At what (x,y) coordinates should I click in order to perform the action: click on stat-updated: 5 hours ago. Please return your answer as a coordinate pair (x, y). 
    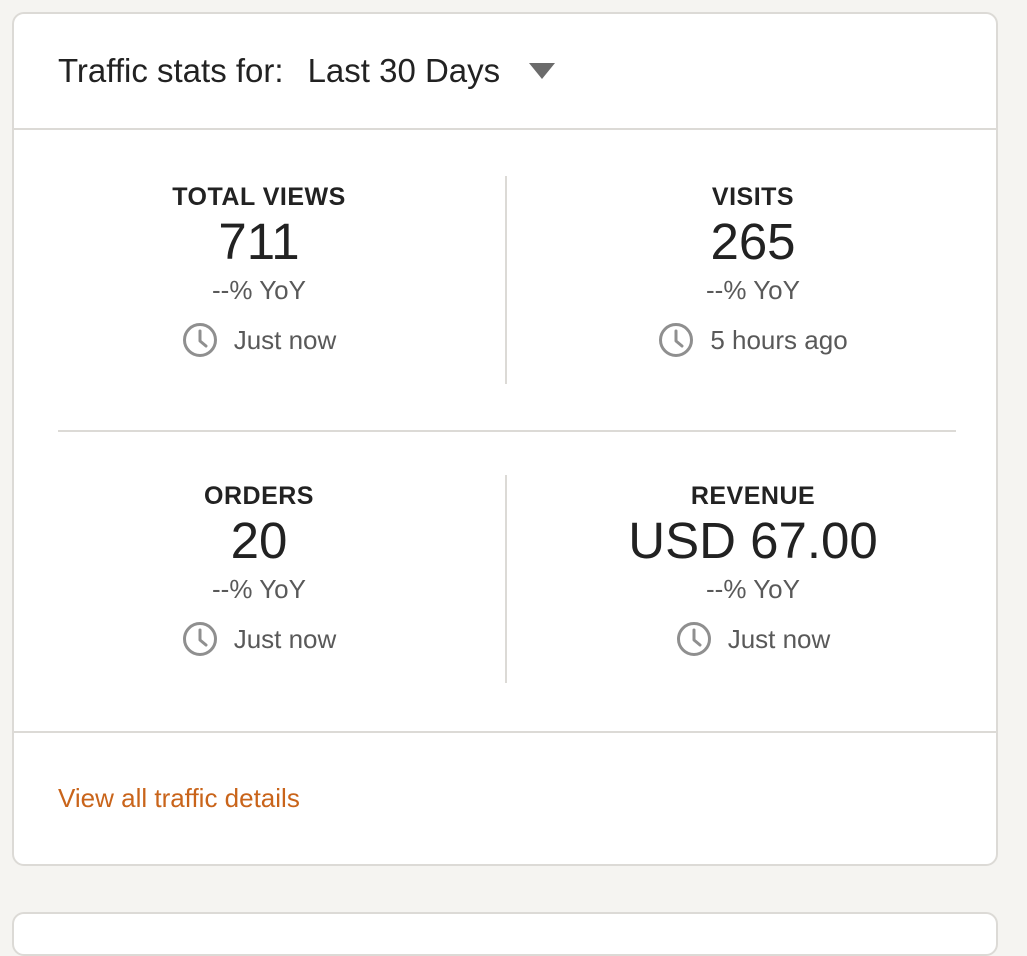
    Looking at the image, I should click on (753, 340).